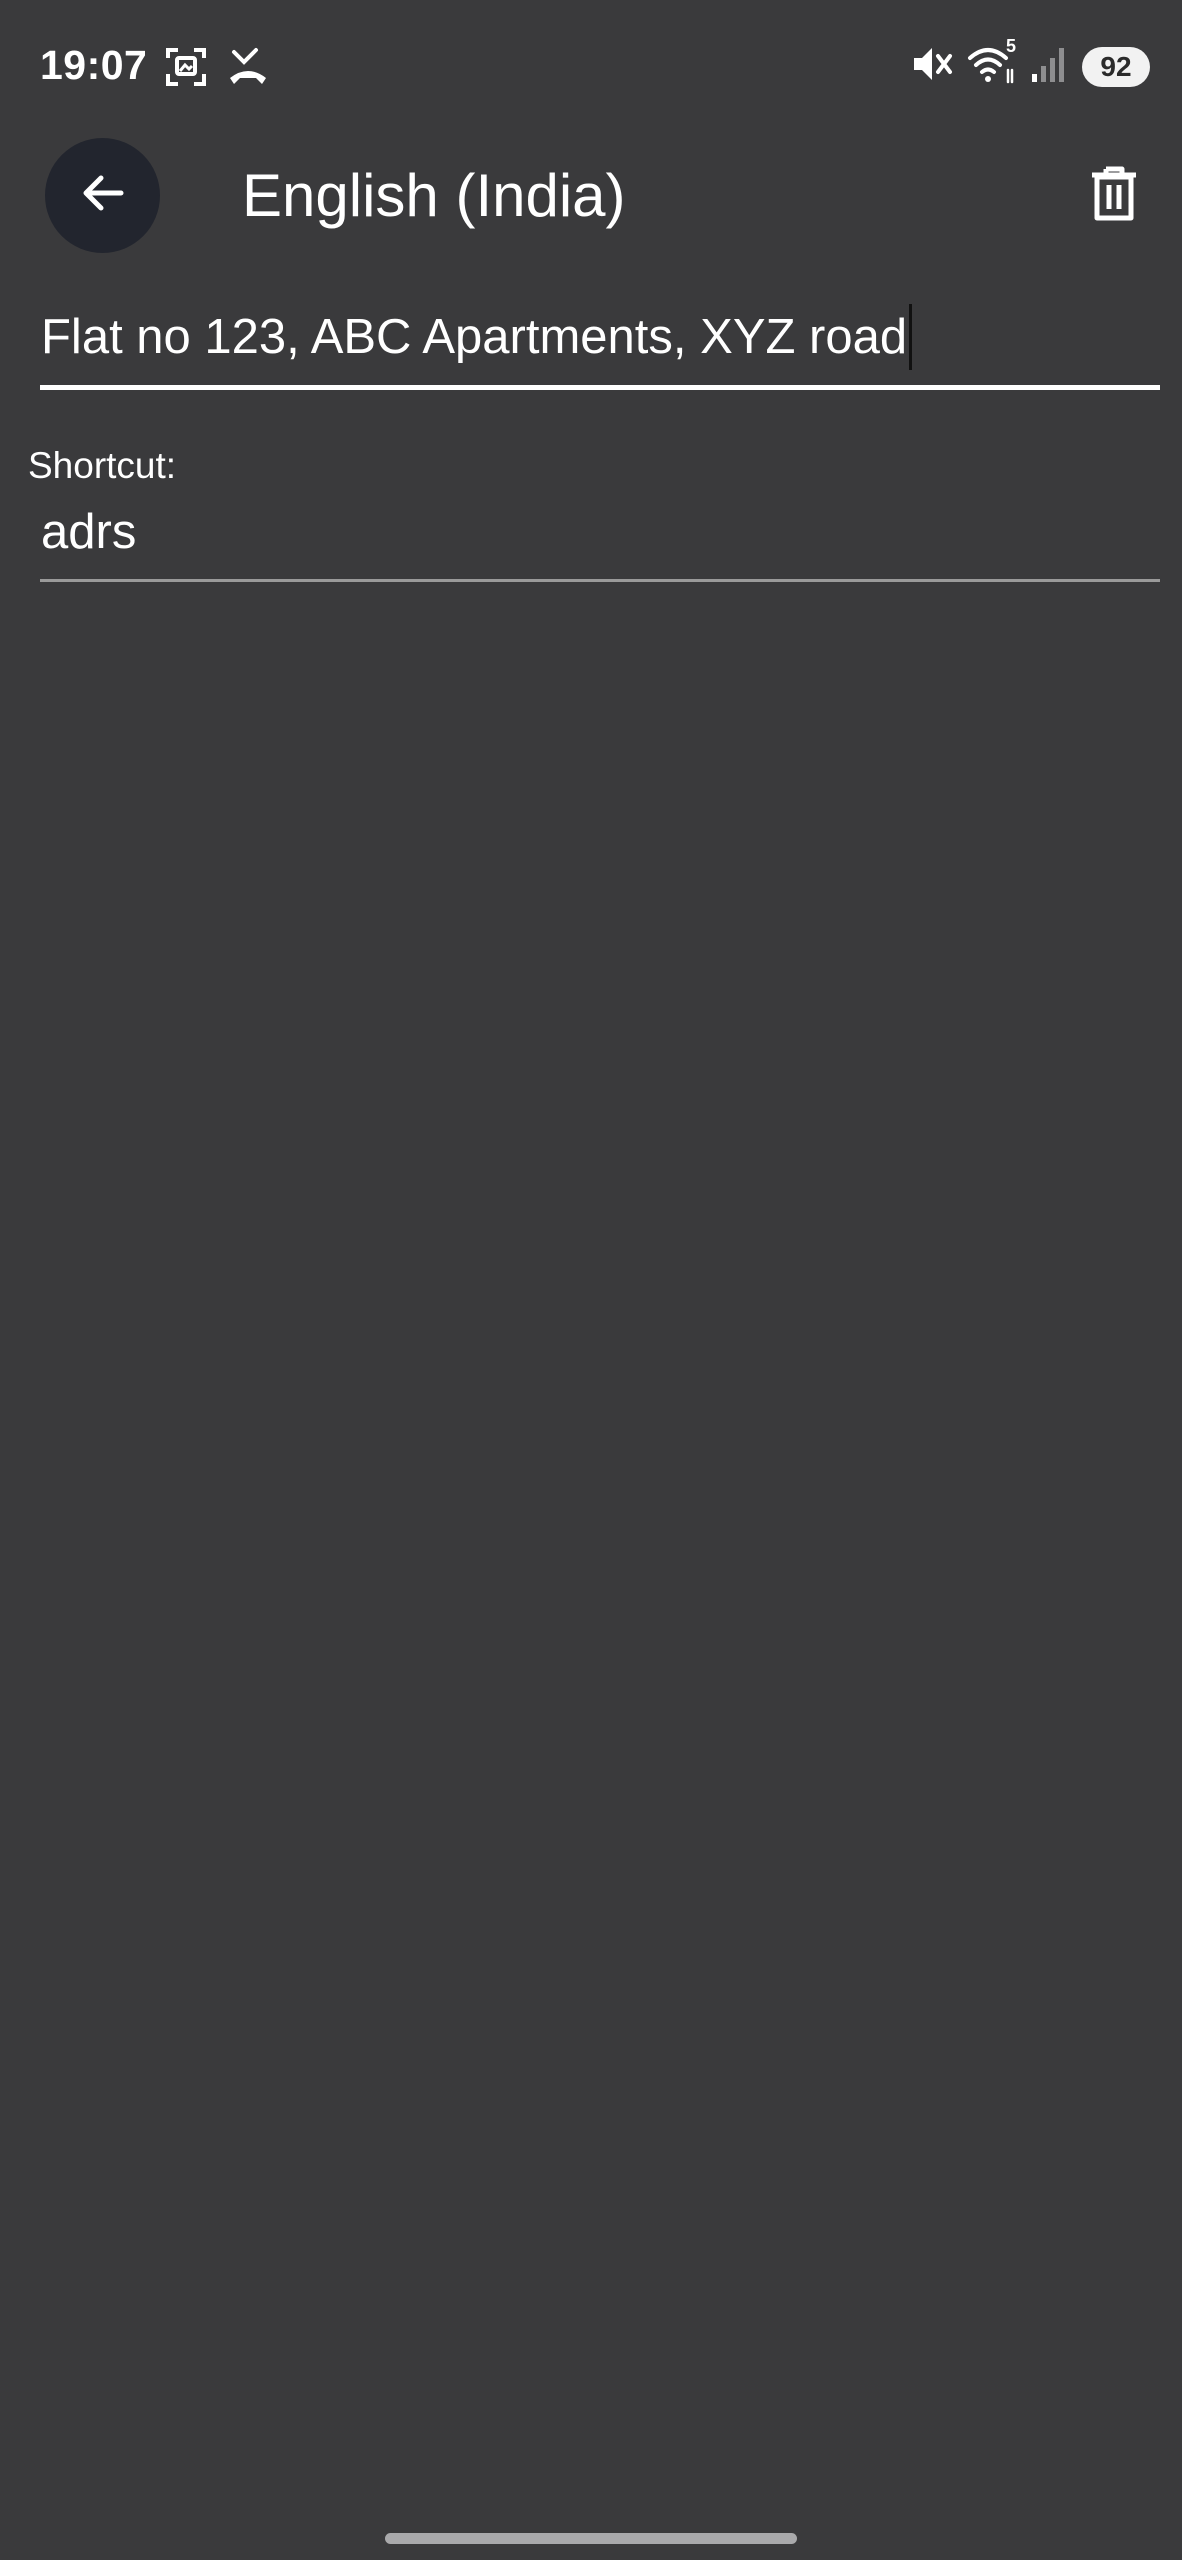 This screenshot has height=2560, width=1182. What do you see at coordinates (1050, 66) in the screenshot?
I see `signal-icon` at bounding box center [1050, 66].